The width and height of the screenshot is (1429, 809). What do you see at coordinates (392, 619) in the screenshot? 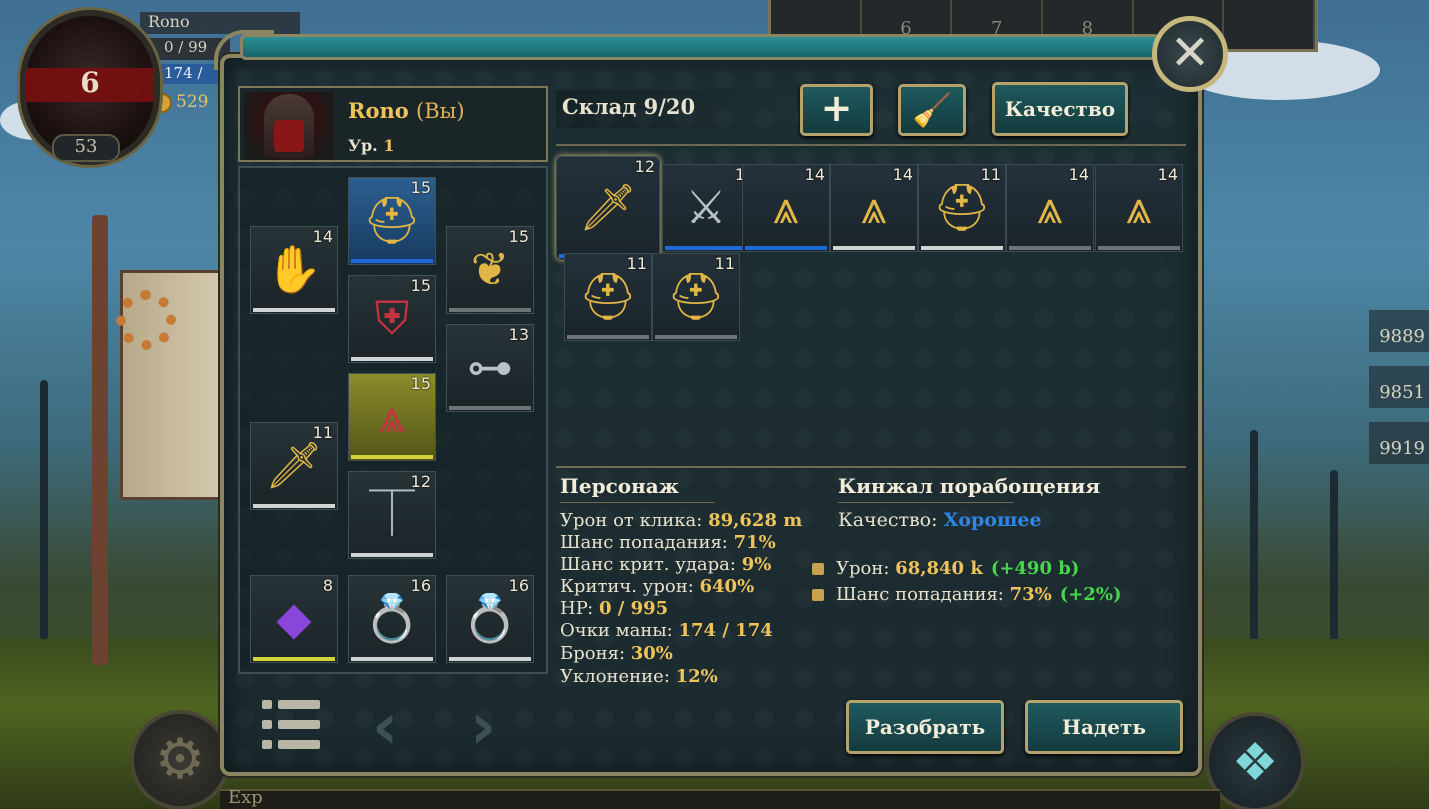
I see `equip-slot-ring-1: 💍 16` at bounding box center [392, 619].